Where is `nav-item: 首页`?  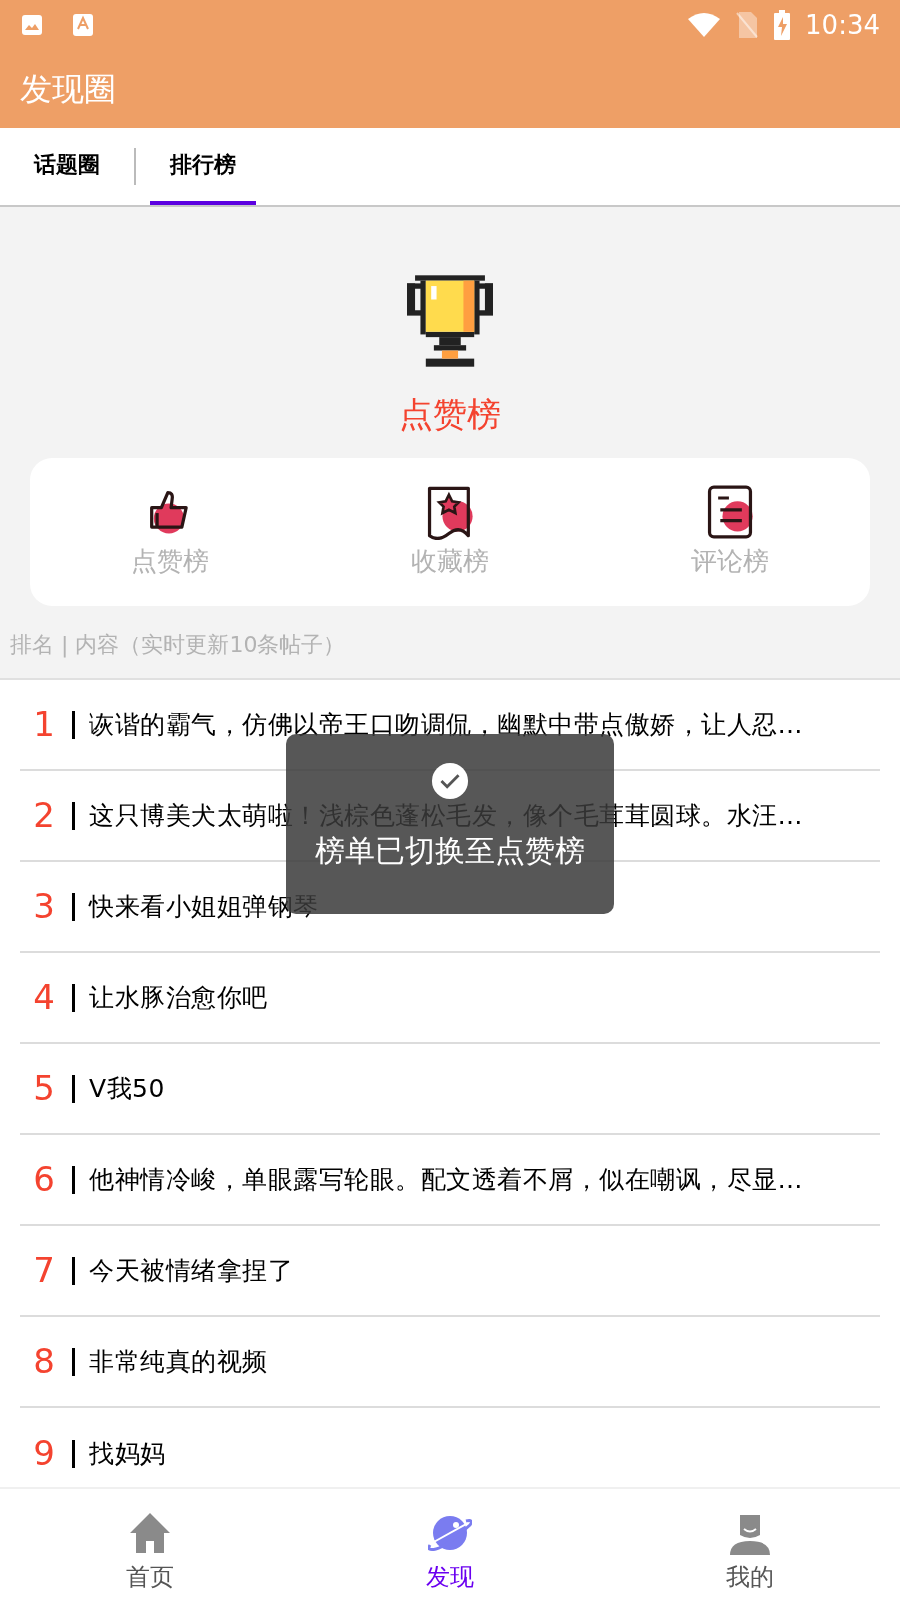 nav-item: 首页 is located at coordinates (150, 1553).